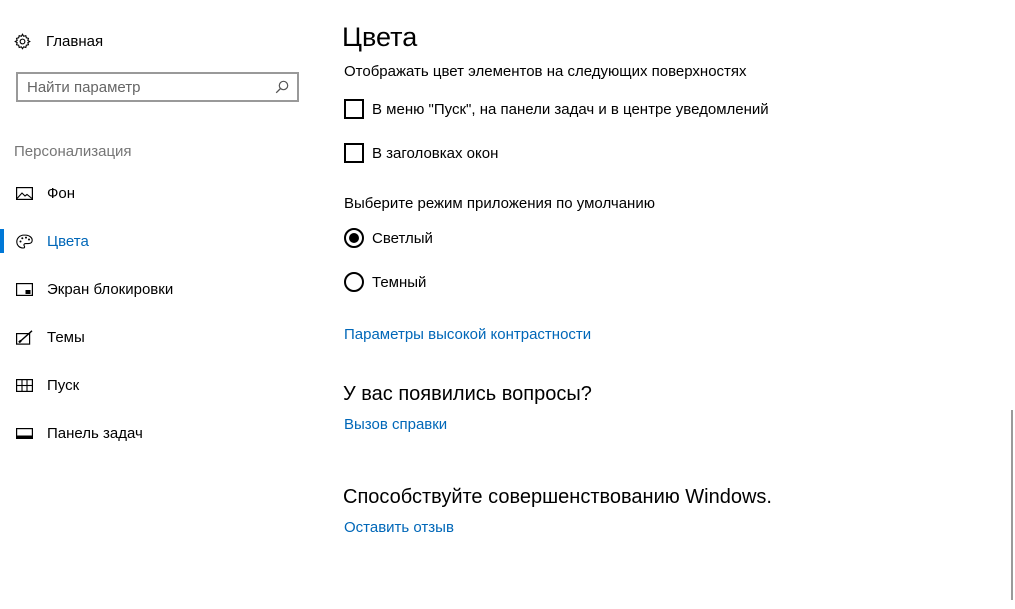 This screenshot has height=609, width=1015. What do you see at coordinates (1012, 505) in the screenshot?
I see `scrollbar` at bounding box center [1012, 505].